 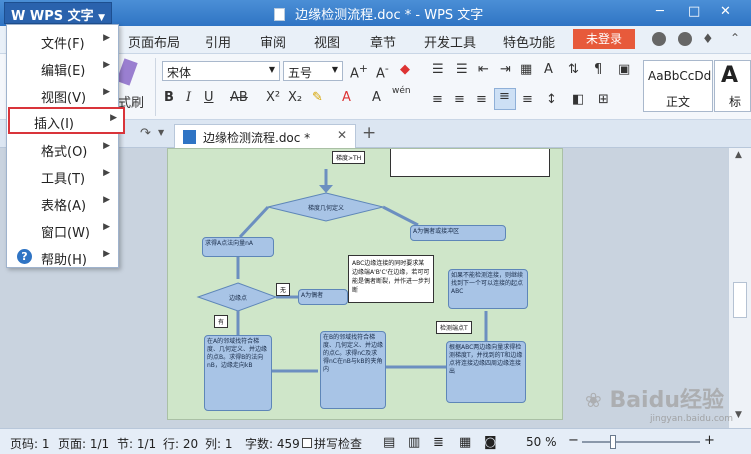 What do you see at coordinates (265, 136) in the screenshot?
I see `tab-document: 边缘检测流程.doc * ✕` at bounding box center [265, 136].